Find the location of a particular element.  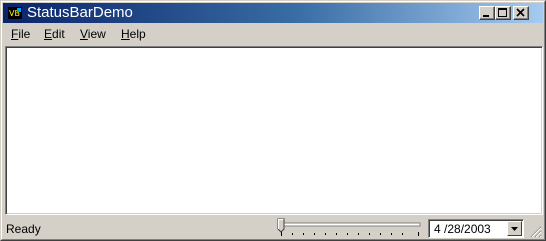

maximize-button is located at coordinates (503, 13).